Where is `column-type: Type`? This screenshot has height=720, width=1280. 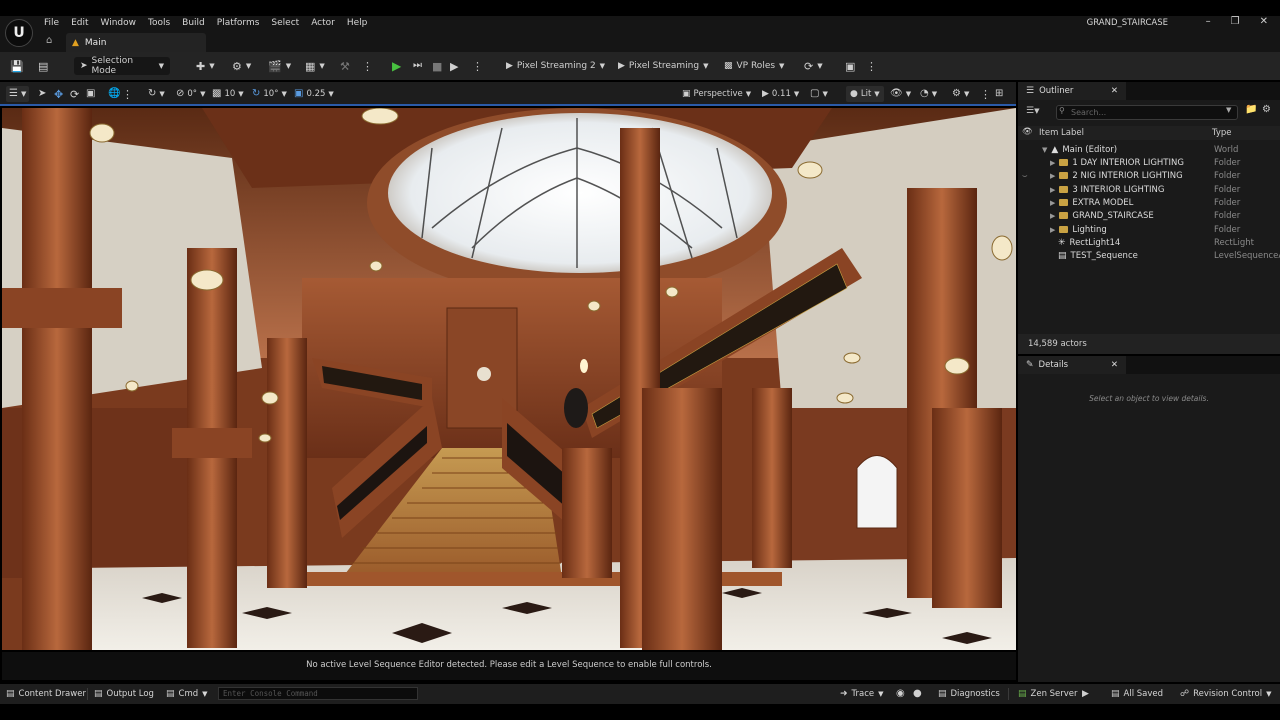
column-type: Type is located at coordinates (1222, 133).